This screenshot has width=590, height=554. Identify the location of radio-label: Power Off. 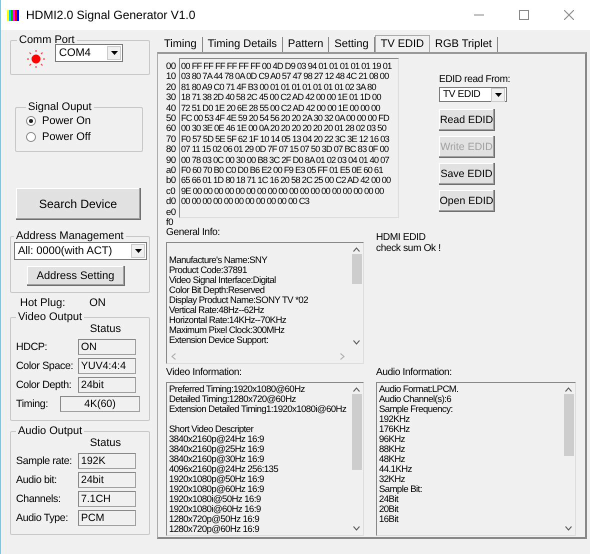
(66, 137).